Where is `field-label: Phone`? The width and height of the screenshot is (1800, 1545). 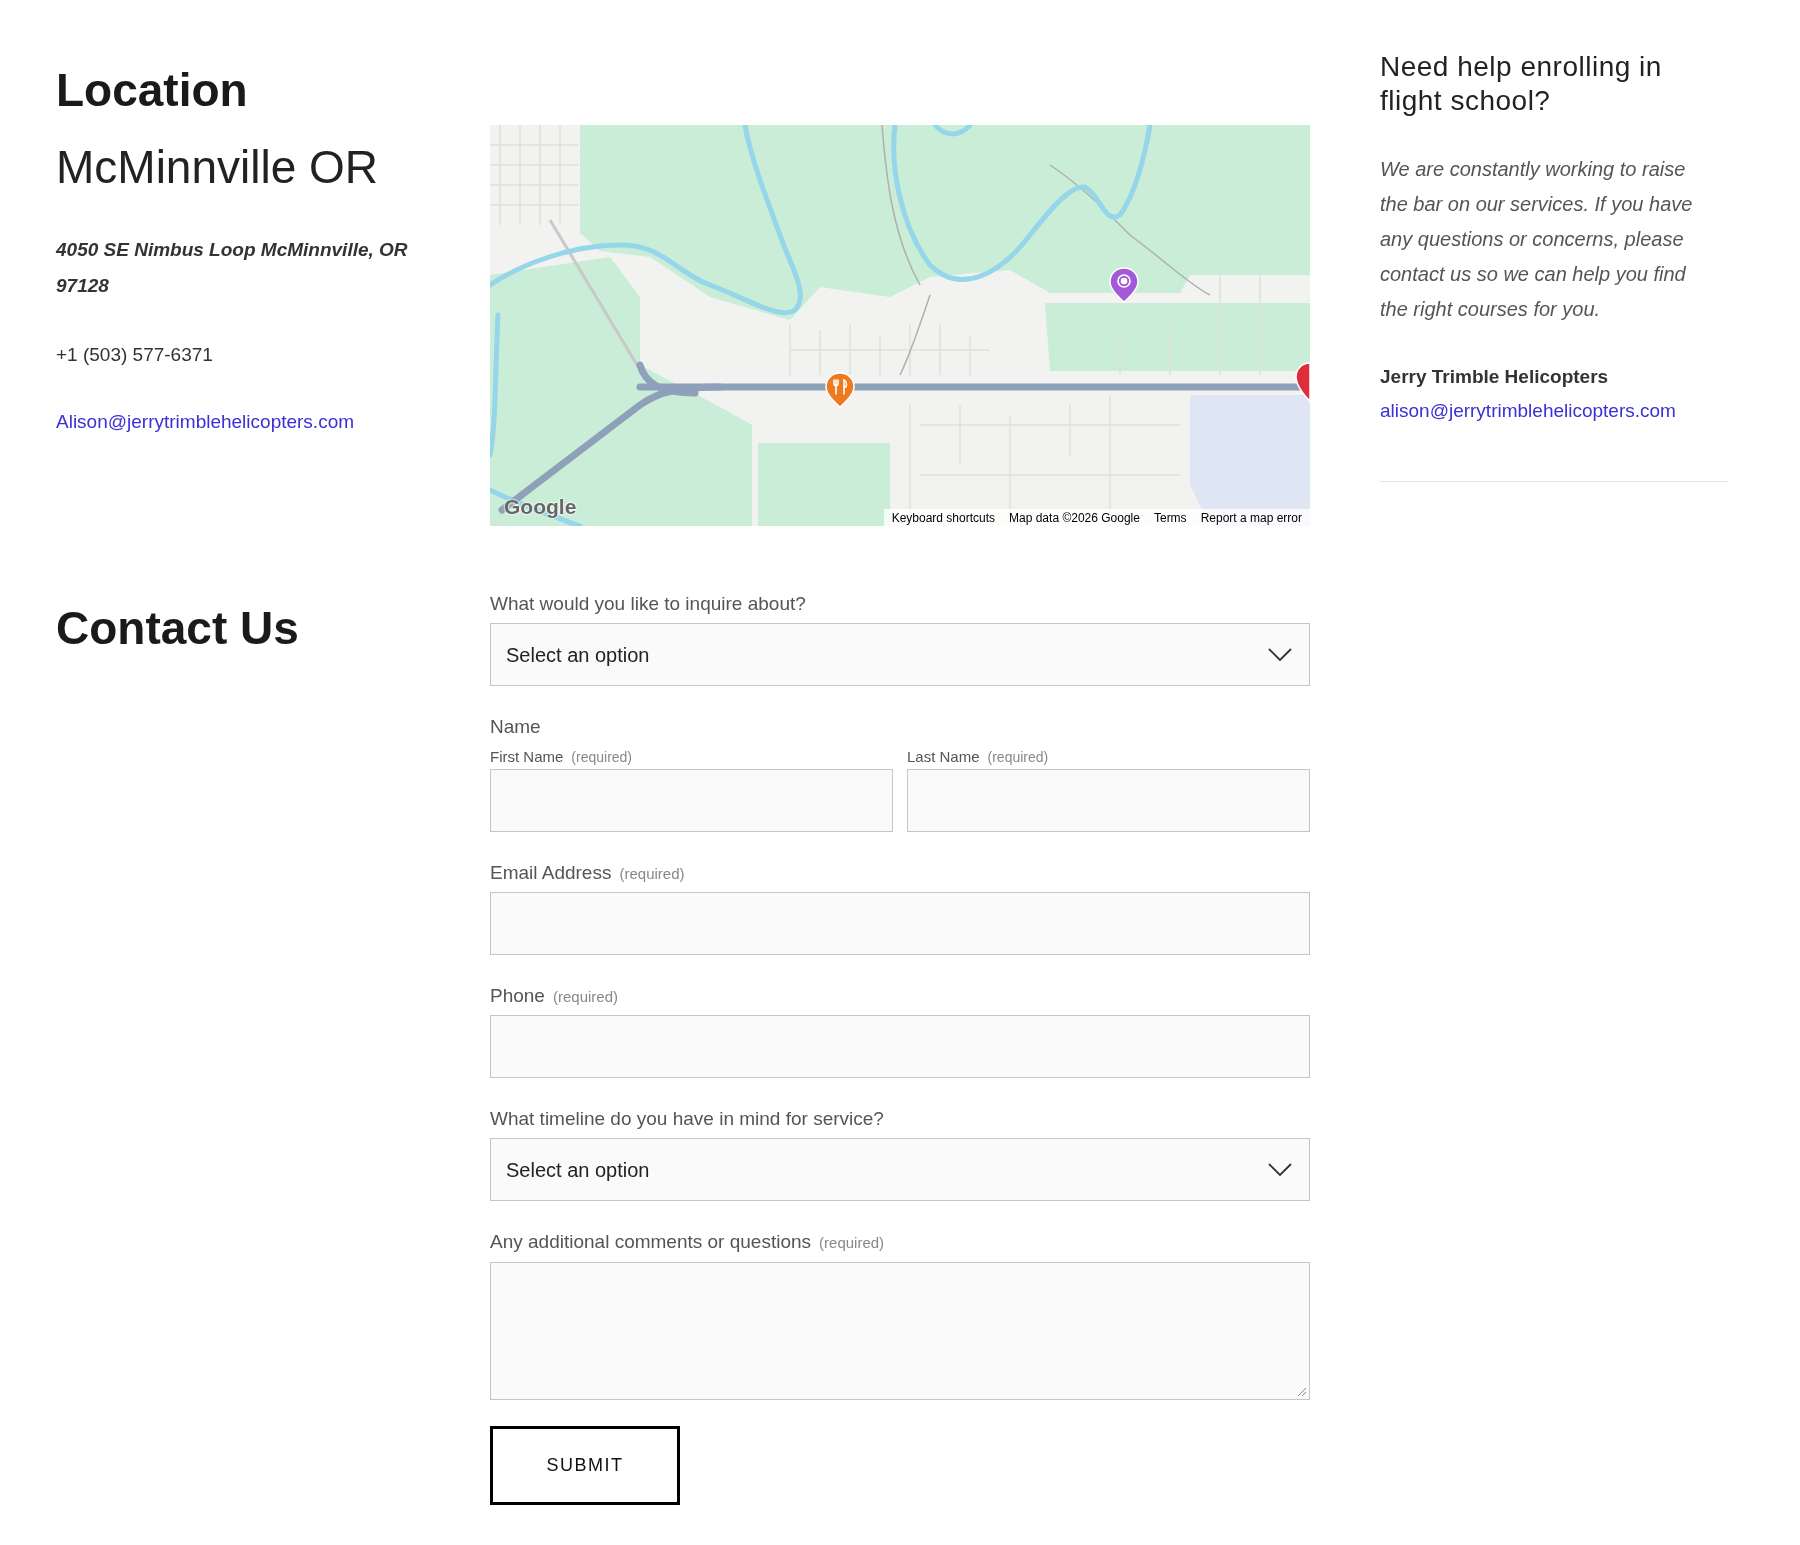 field-label: Phone is located at coordinates (517, 996).